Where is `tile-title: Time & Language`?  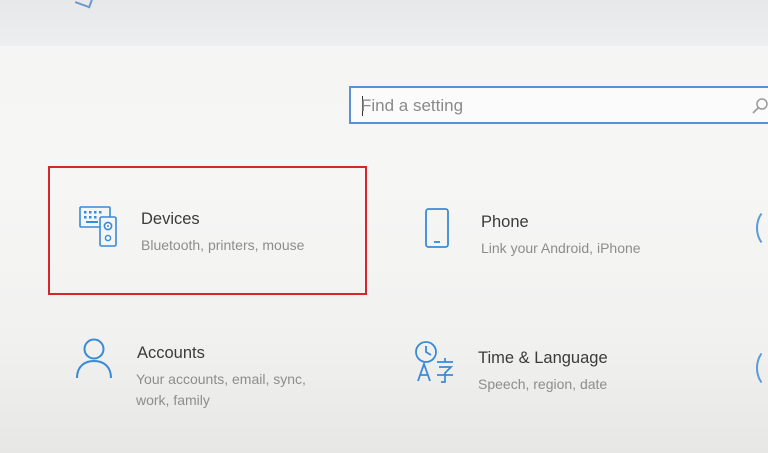
tile-title: Time & Language is located at coordinates (543, 358).